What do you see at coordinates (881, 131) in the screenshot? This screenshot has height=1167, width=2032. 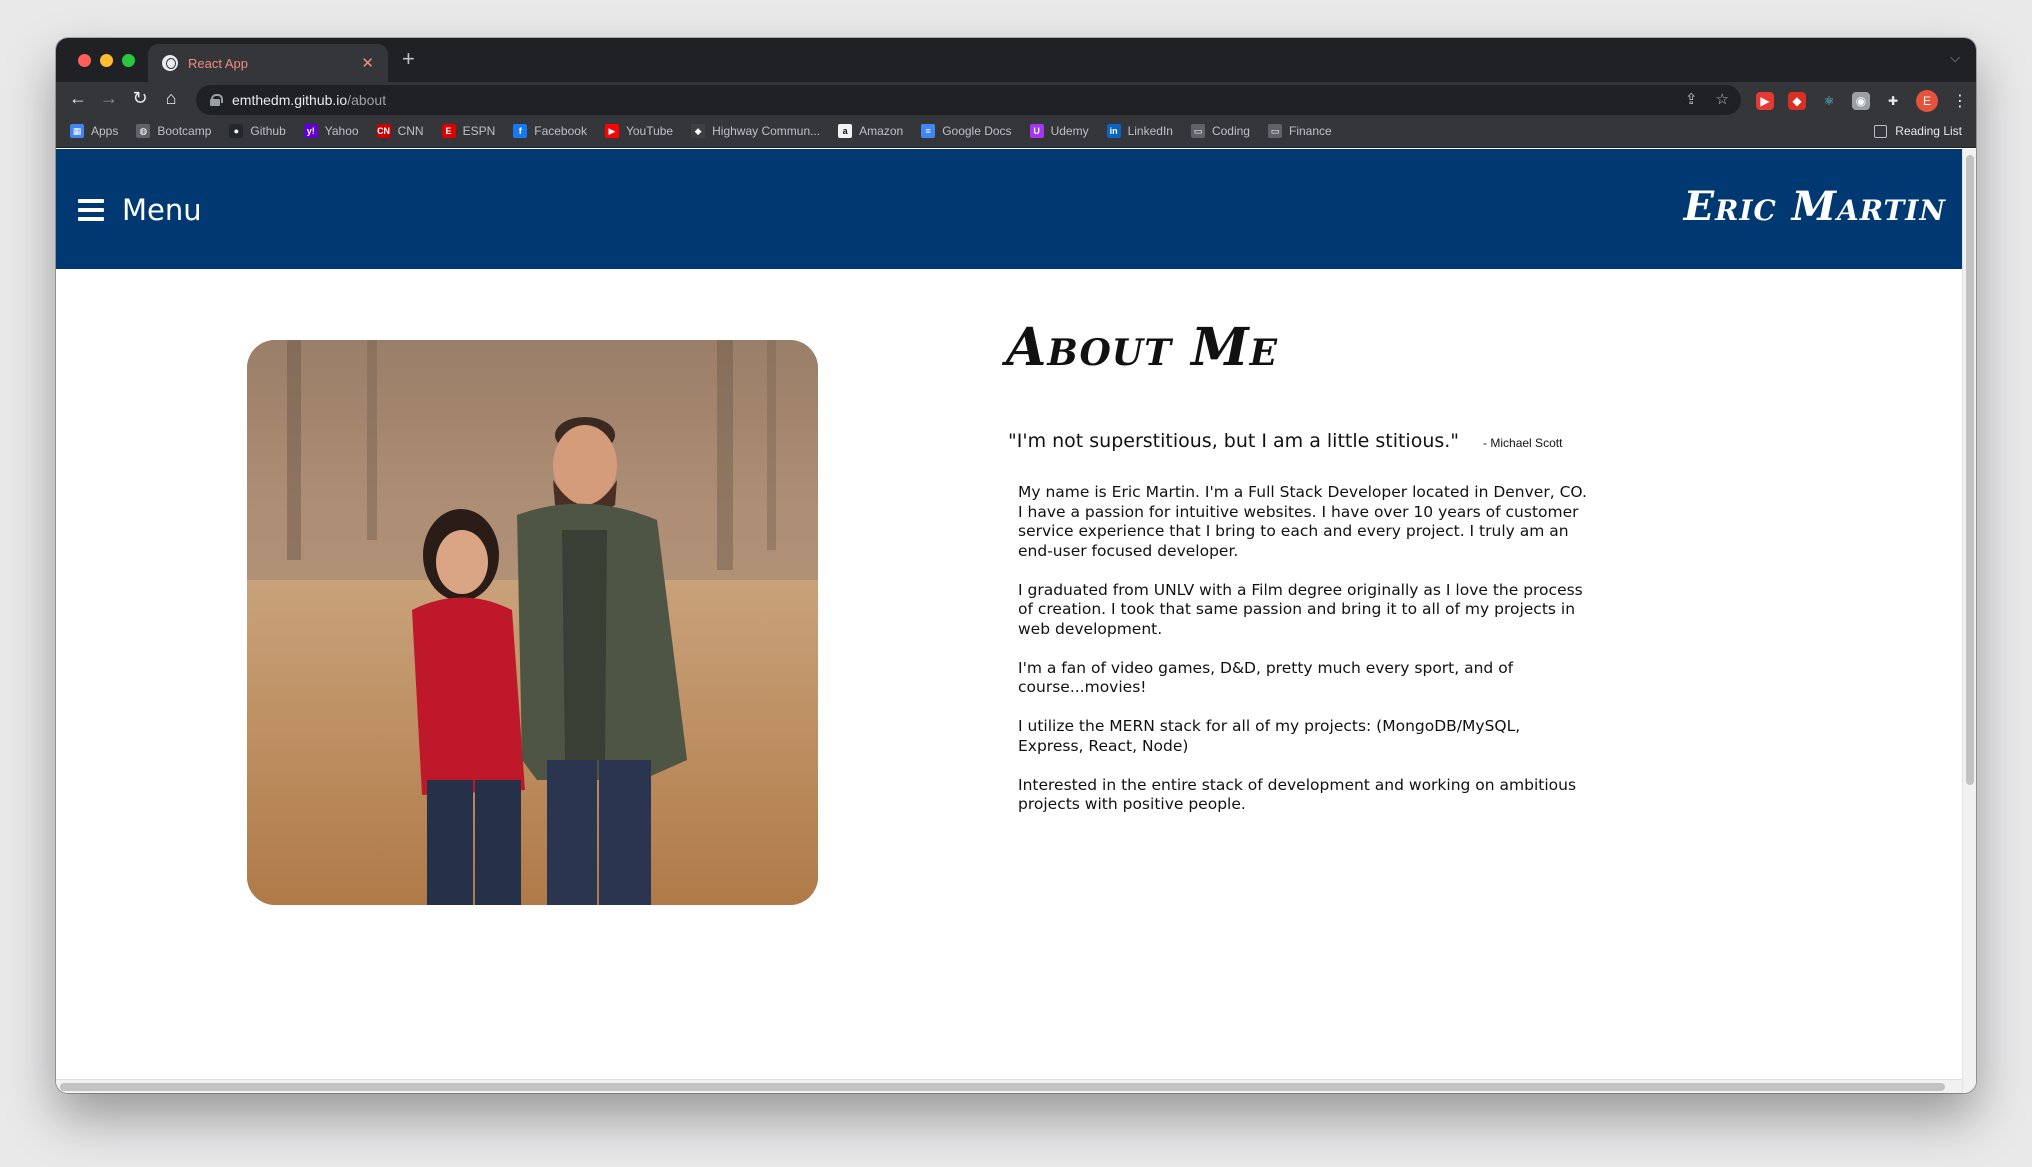 I see `bookmark-label: Amazon` at bounding box center [881, 131].